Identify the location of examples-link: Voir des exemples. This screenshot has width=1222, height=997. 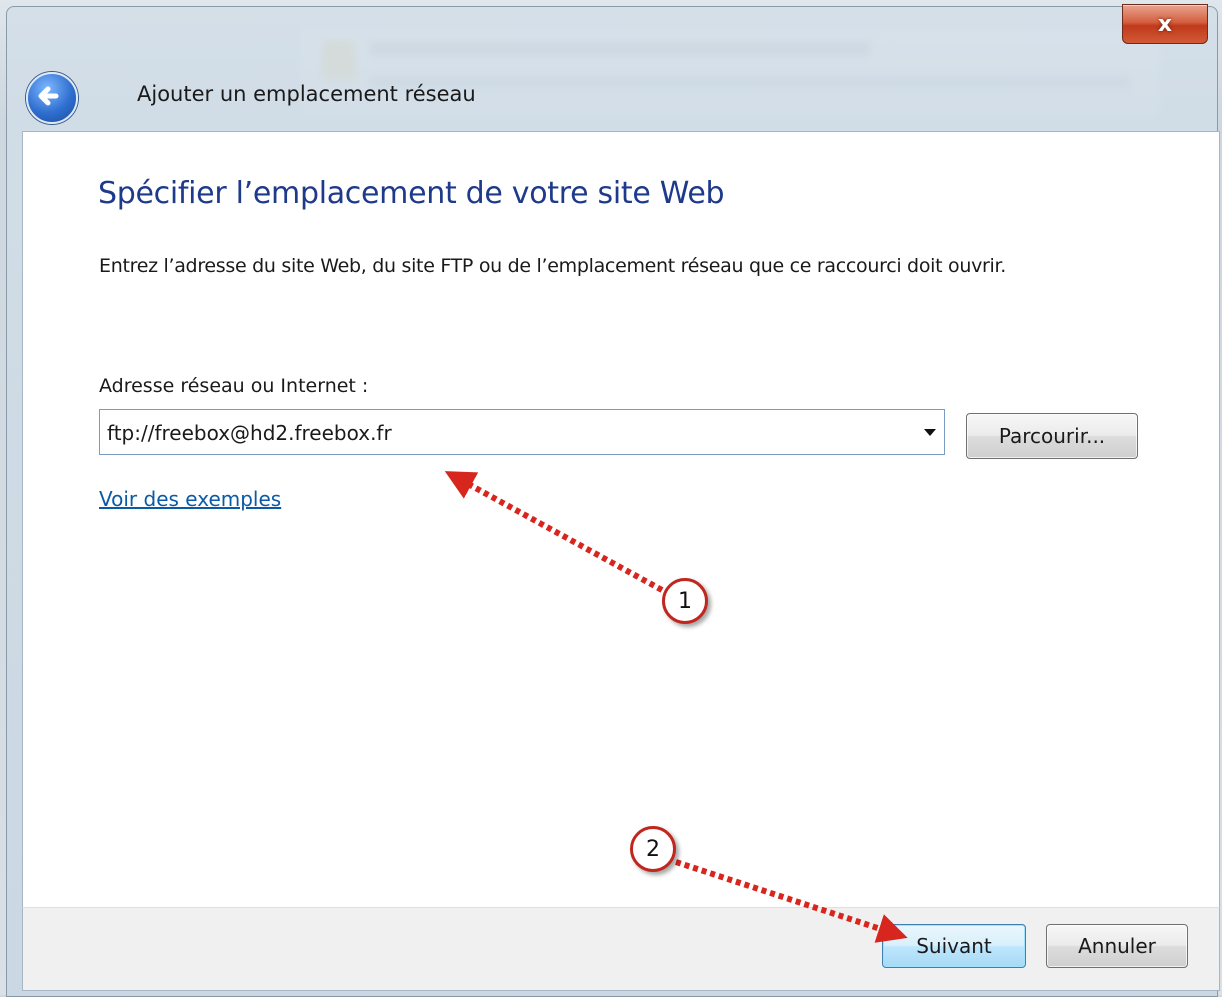
(190, 499).